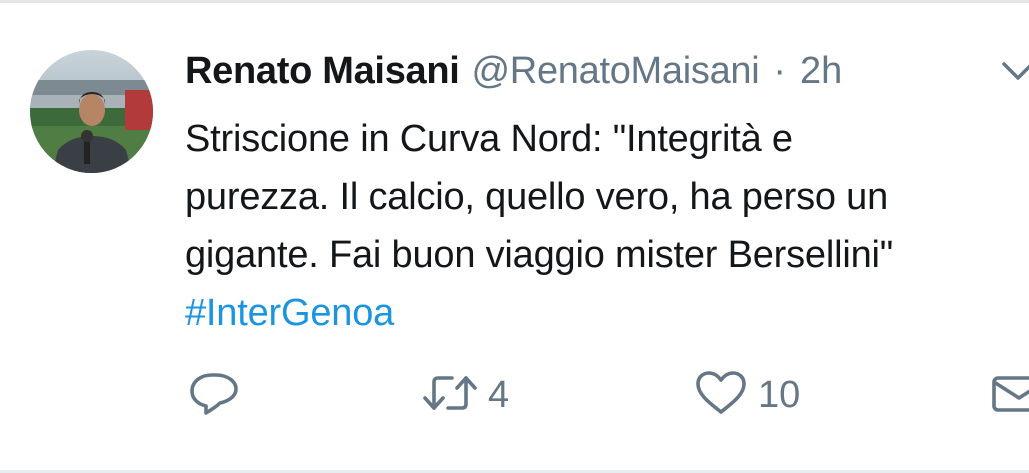  I want to click on envelope-icon, so click(1009, 395).